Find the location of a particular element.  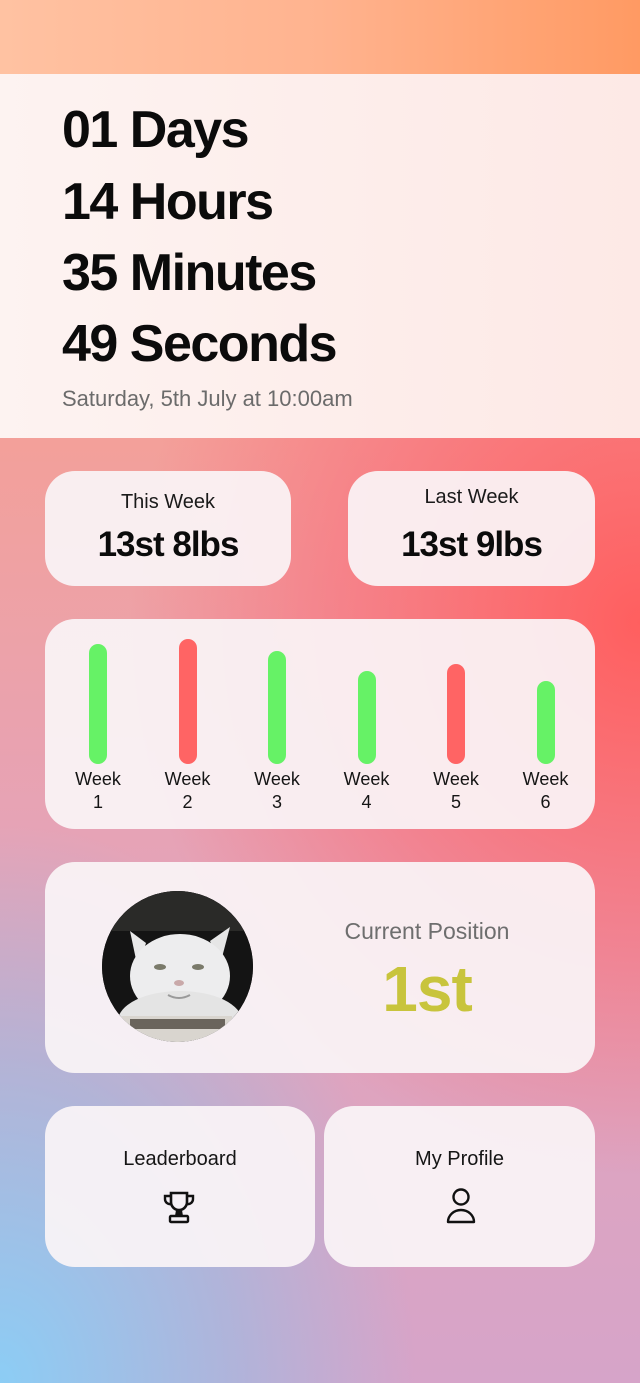

week-label-6: Week 6 is located at coordinates (545, 790).